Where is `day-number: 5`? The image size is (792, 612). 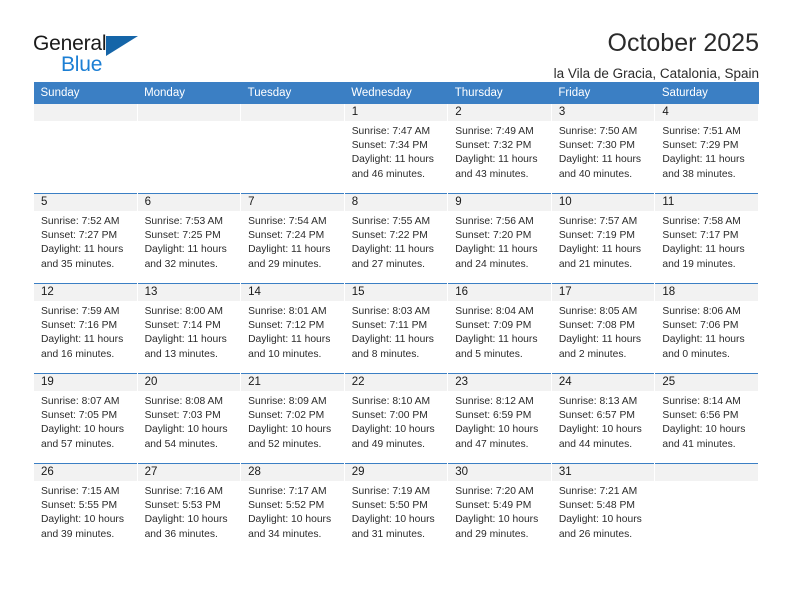 day-number: 5 is located at coordinates (85, 202).